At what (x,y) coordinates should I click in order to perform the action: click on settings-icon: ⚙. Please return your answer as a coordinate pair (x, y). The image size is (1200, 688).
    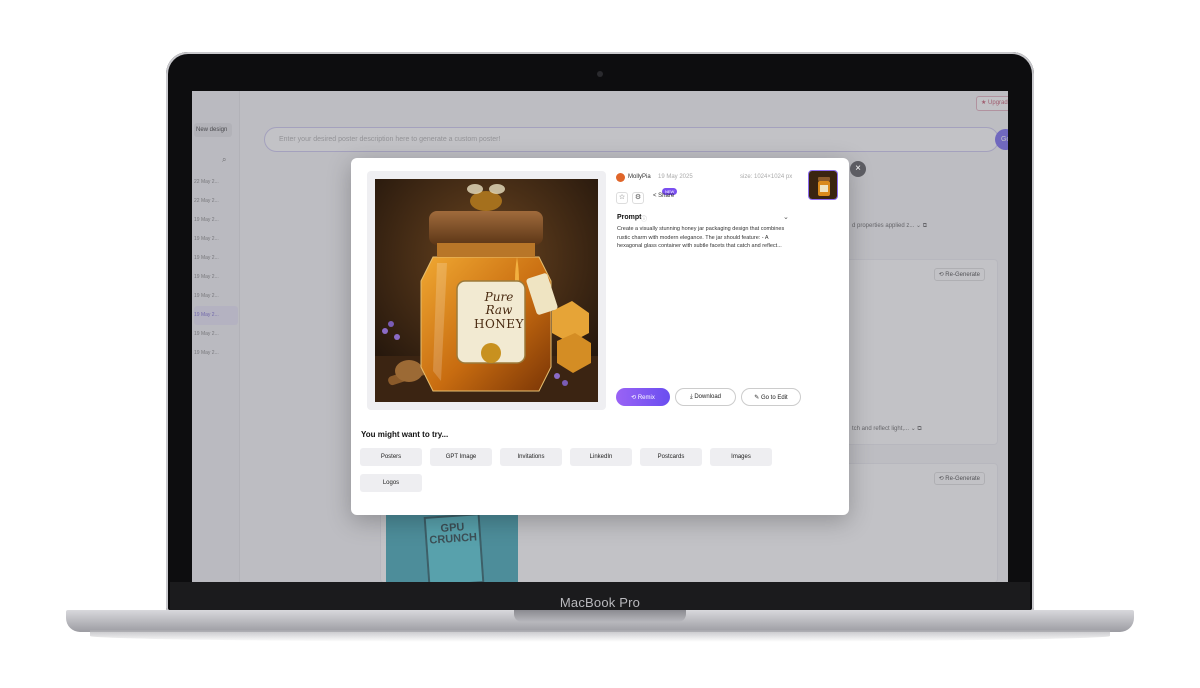
    Looking at the image, I should click on (638, 198).